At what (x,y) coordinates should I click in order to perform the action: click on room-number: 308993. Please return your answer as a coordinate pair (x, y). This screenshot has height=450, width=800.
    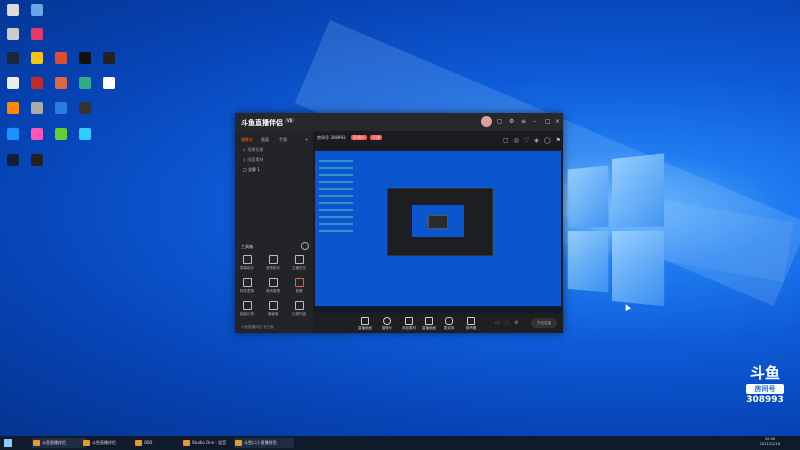
    Looking at the image, I should click on (765, 400).